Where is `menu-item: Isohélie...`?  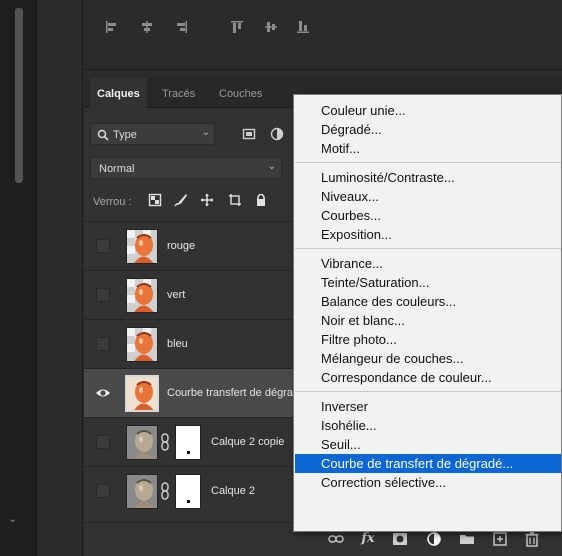
menu-item: Isohélie... is located at coordinates (428, 425).